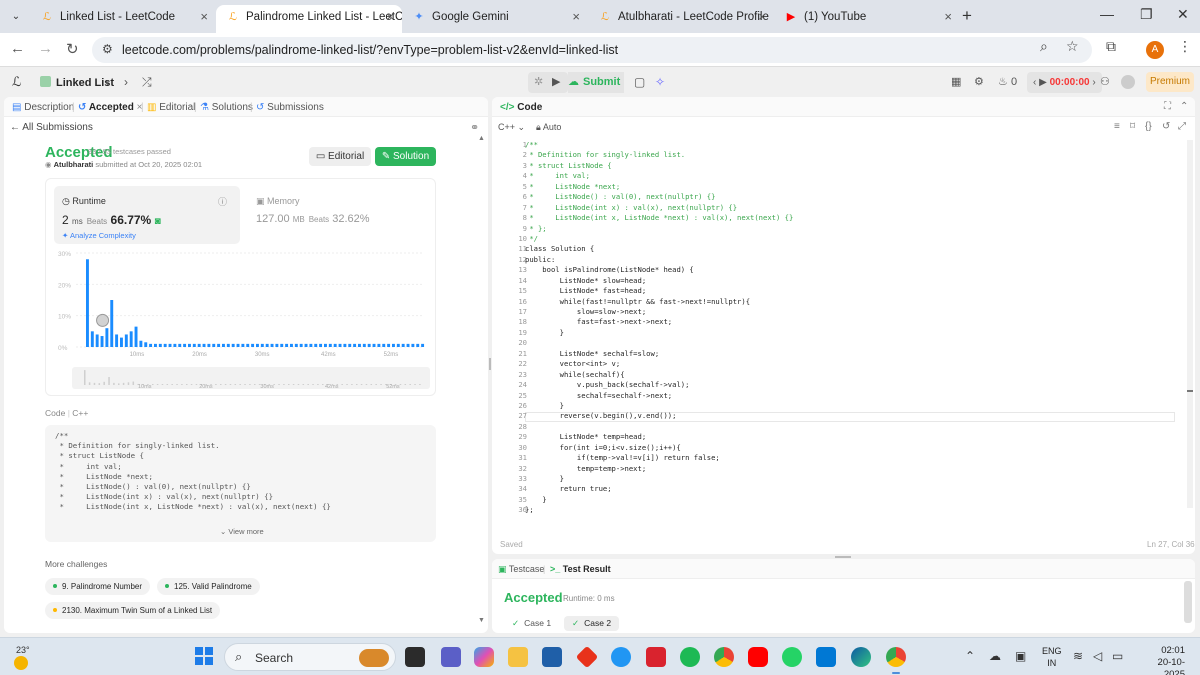 This screenshot has height=675, width=1200. I want to click on code-line: * ListNode *next;, so click(659, 187).